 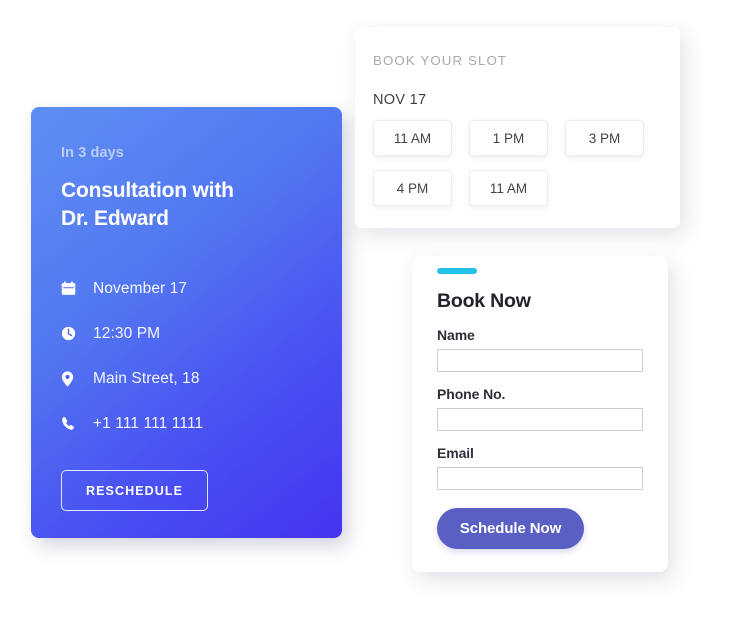 I want to click on accent-bar, so click(x=457, y=271).